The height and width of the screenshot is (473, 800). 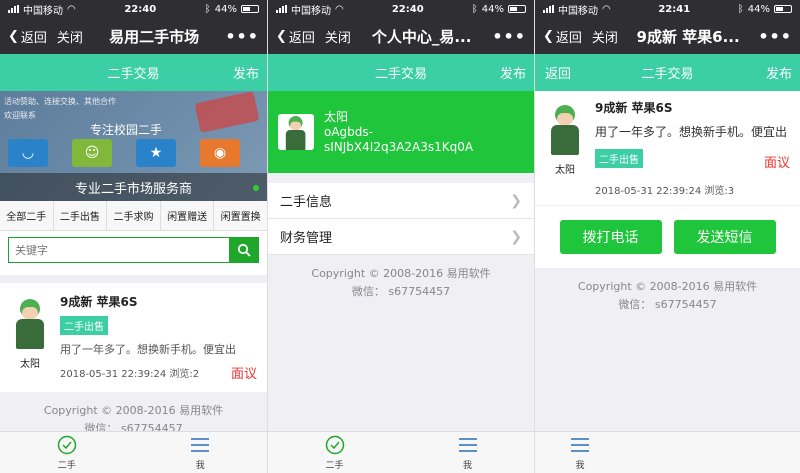 What do you see at coordinates (27, 215) in the screenshot?
I see `tab-all: 全部二手` at bounding box center [27, 215].